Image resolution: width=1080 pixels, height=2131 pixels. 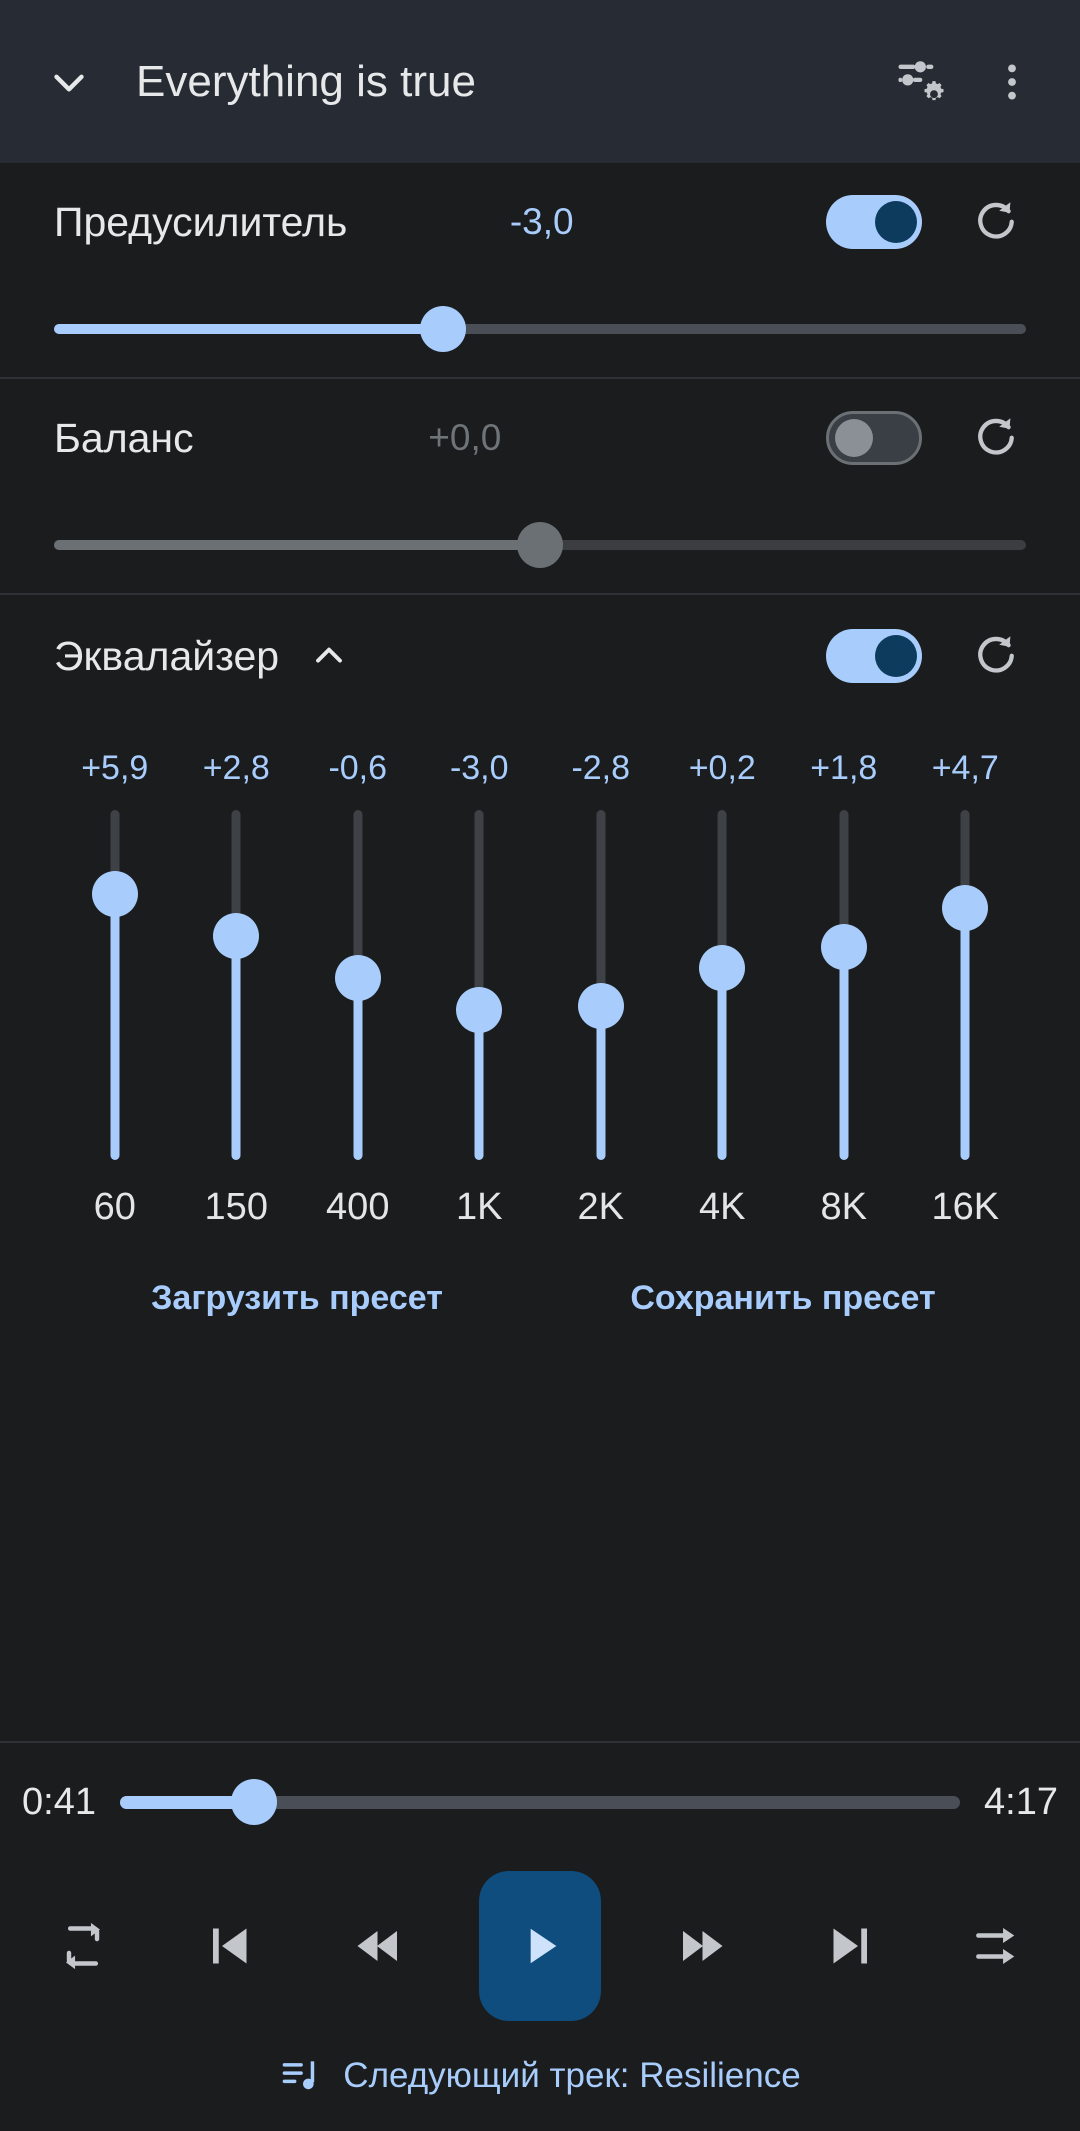 What do you see at coordinates (965, 1207) in the screenshot?
I see `eq-band-frequency: 16K` at bounding box center [965, 1207].